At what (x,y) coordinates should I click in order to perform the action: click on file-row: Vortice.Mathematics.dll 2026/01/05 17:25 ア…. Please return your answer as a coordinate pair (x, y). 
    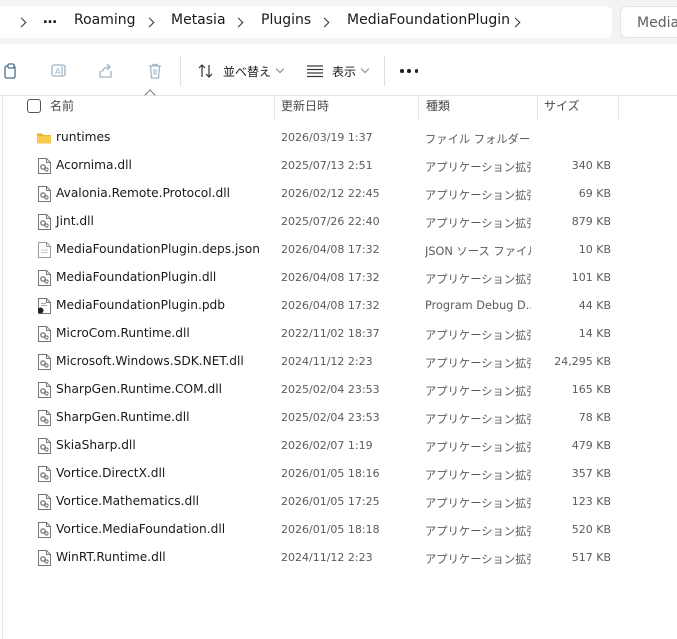
    Looking at the image, I should click on (338, 502).